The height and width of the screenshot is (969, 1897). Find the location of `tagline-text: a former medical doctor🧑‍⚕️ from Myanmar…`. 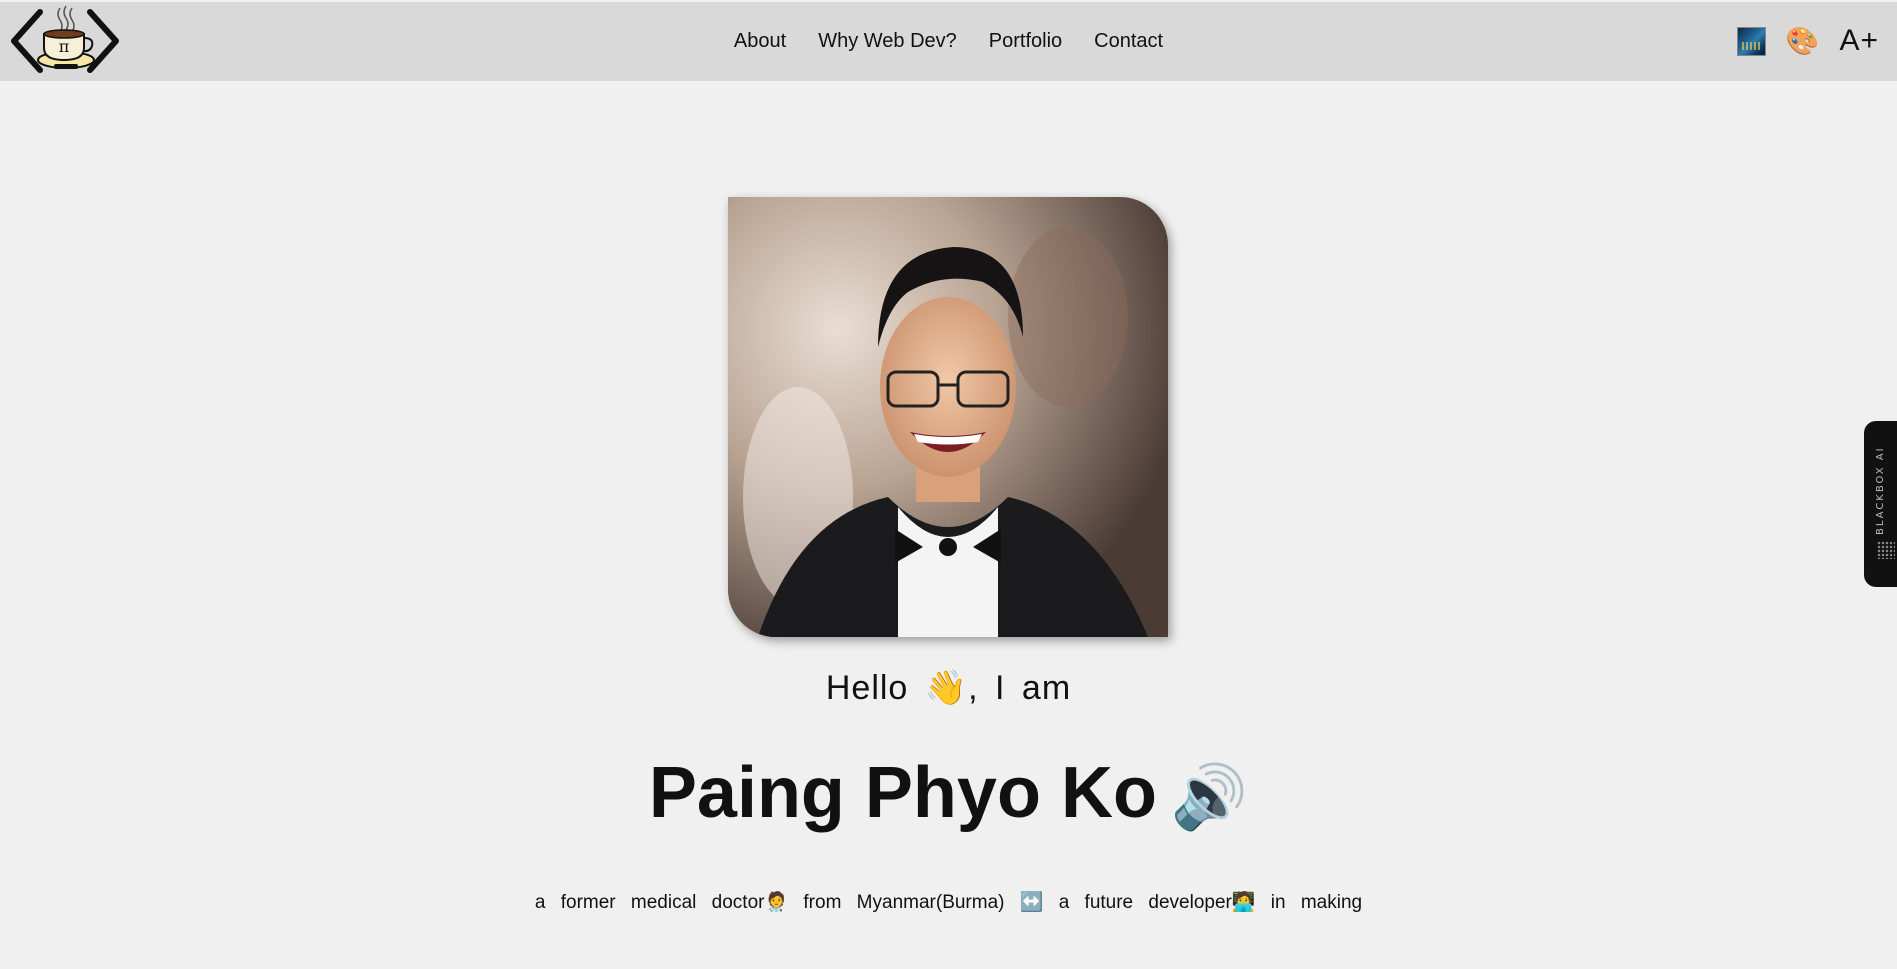

tagline-text: a former medical doctor🧑‍⚕️ from Myanmar… is located at coordinates (948, 902).